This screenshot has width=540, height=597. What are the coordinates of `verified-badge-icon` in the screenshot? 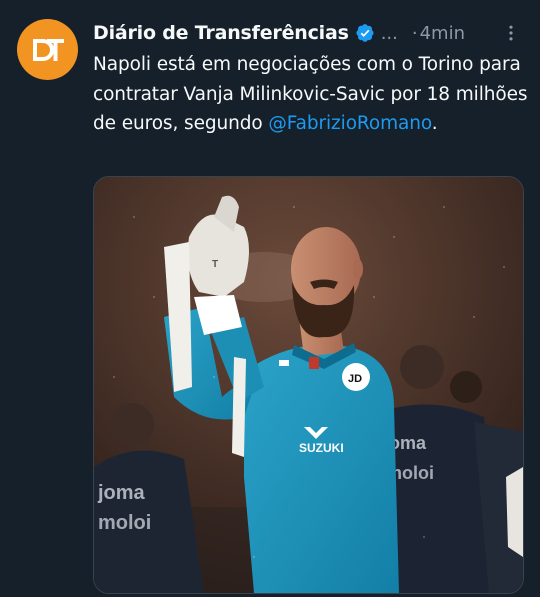 It's located at (365, 33).